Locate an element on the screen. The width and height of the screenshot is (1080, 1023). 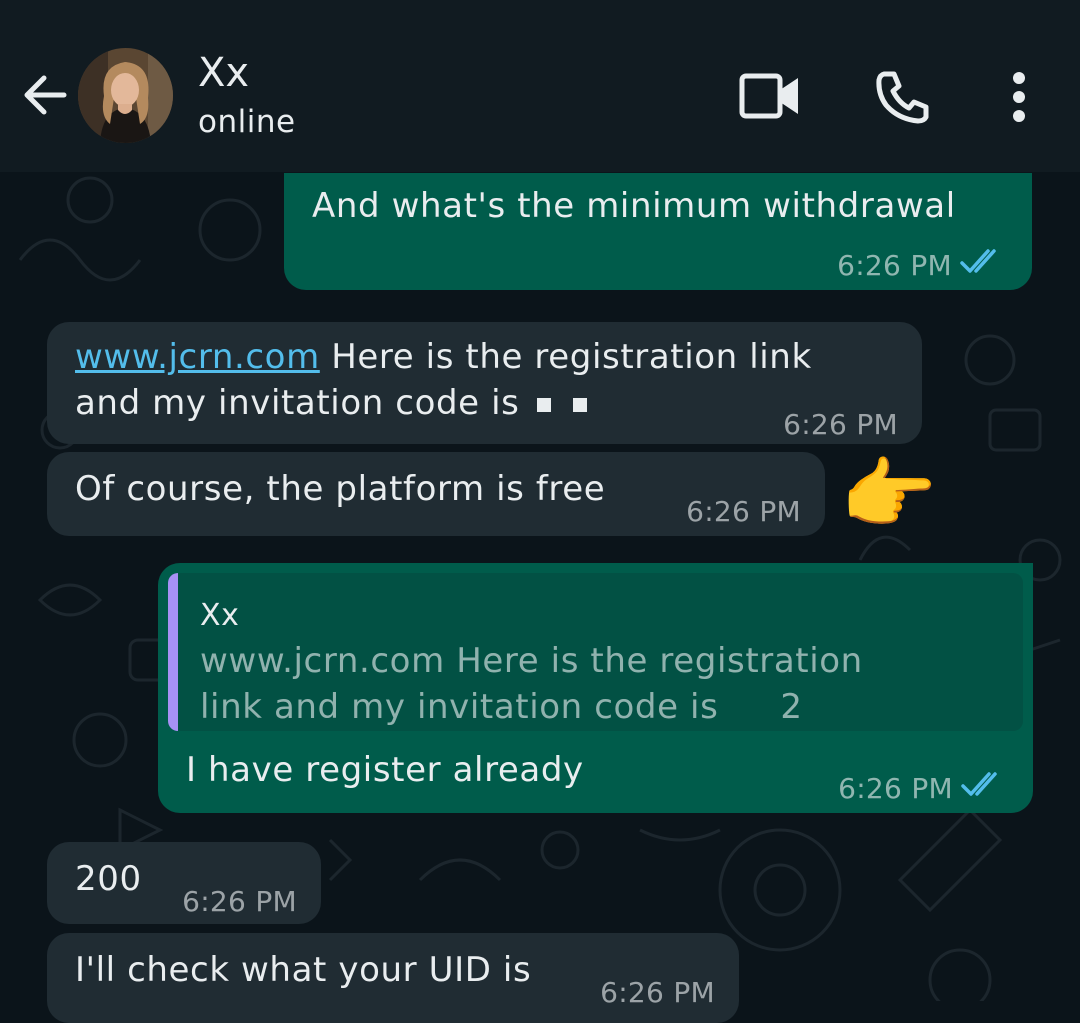
registration-link: www.jcrn.com is located at coordinates (197, 357).